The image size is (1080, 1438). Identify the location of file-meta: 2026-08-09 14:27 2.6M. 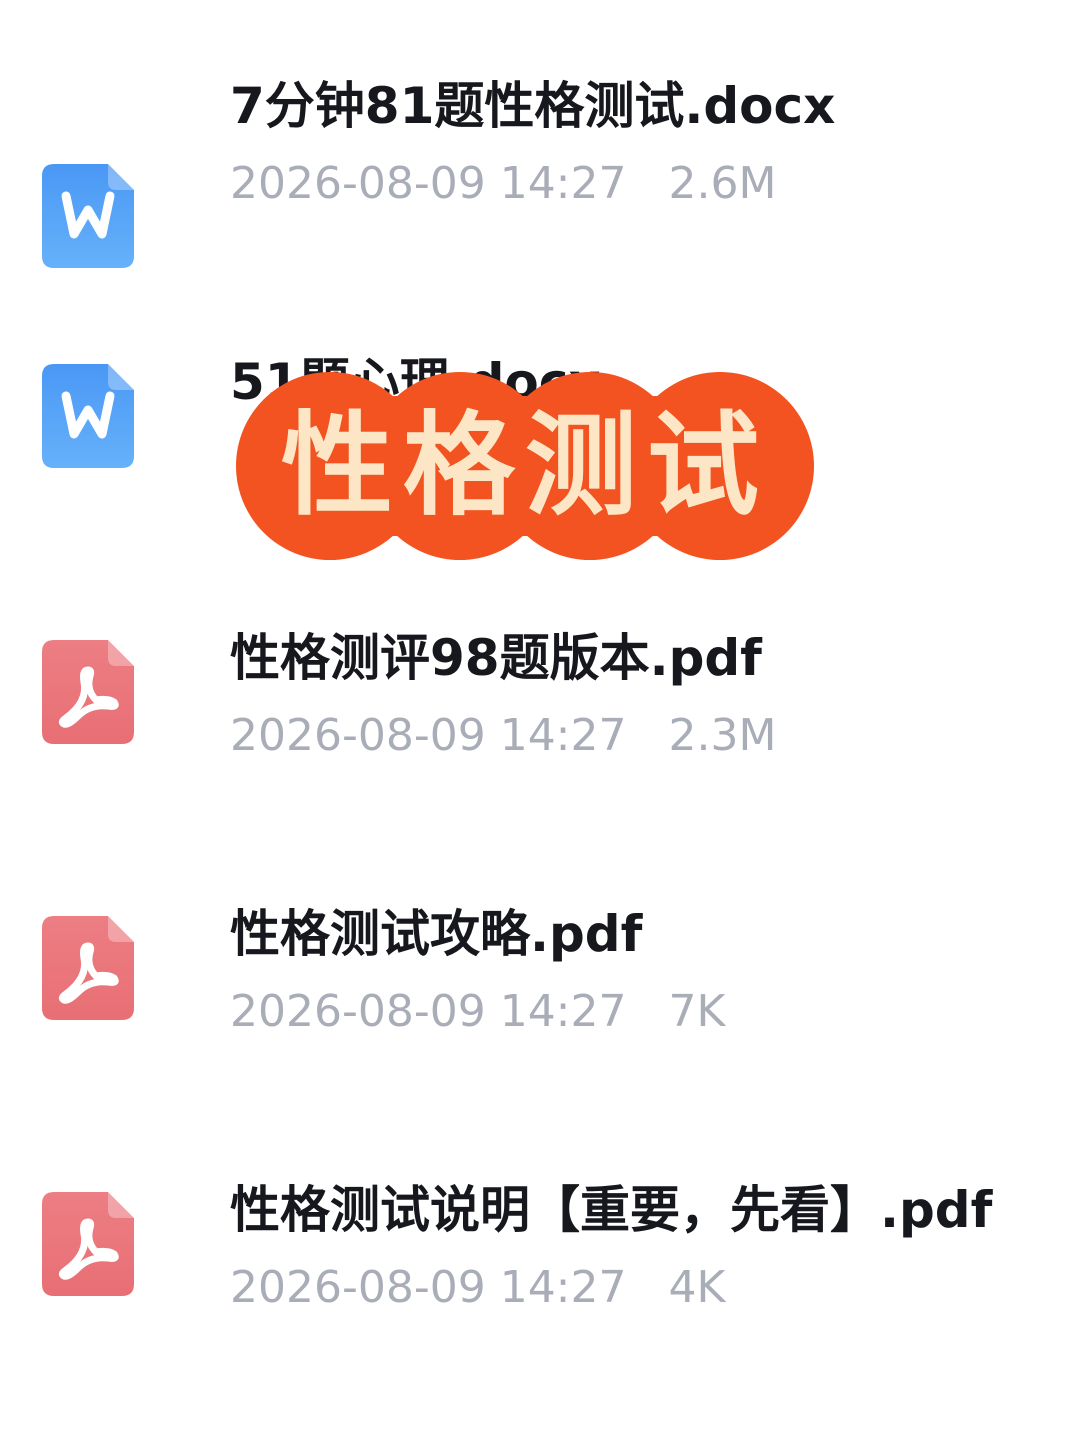
(503, 184).